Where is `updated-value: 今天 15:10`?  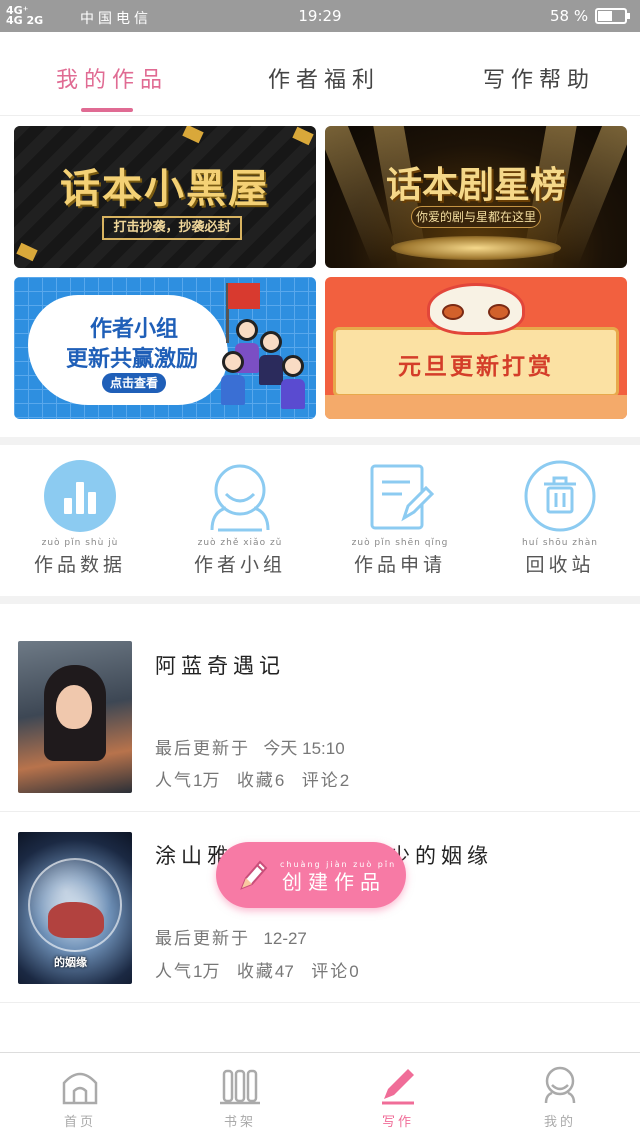 updated-value: 今天 15:10 is located at coordinates (304, 748).